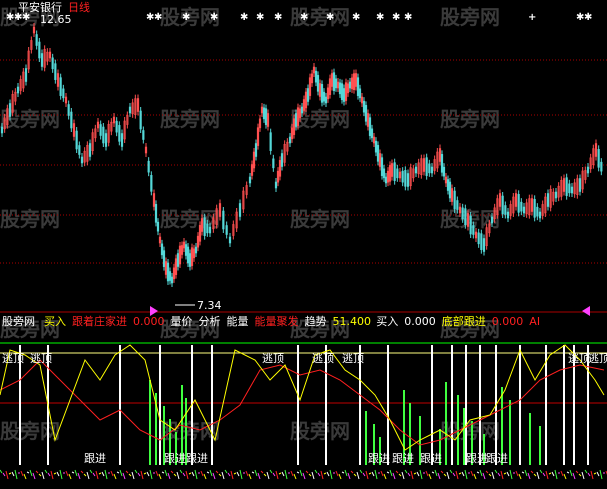  I want to click on indicator-header-item: 能量聚发, so click(277, 321).